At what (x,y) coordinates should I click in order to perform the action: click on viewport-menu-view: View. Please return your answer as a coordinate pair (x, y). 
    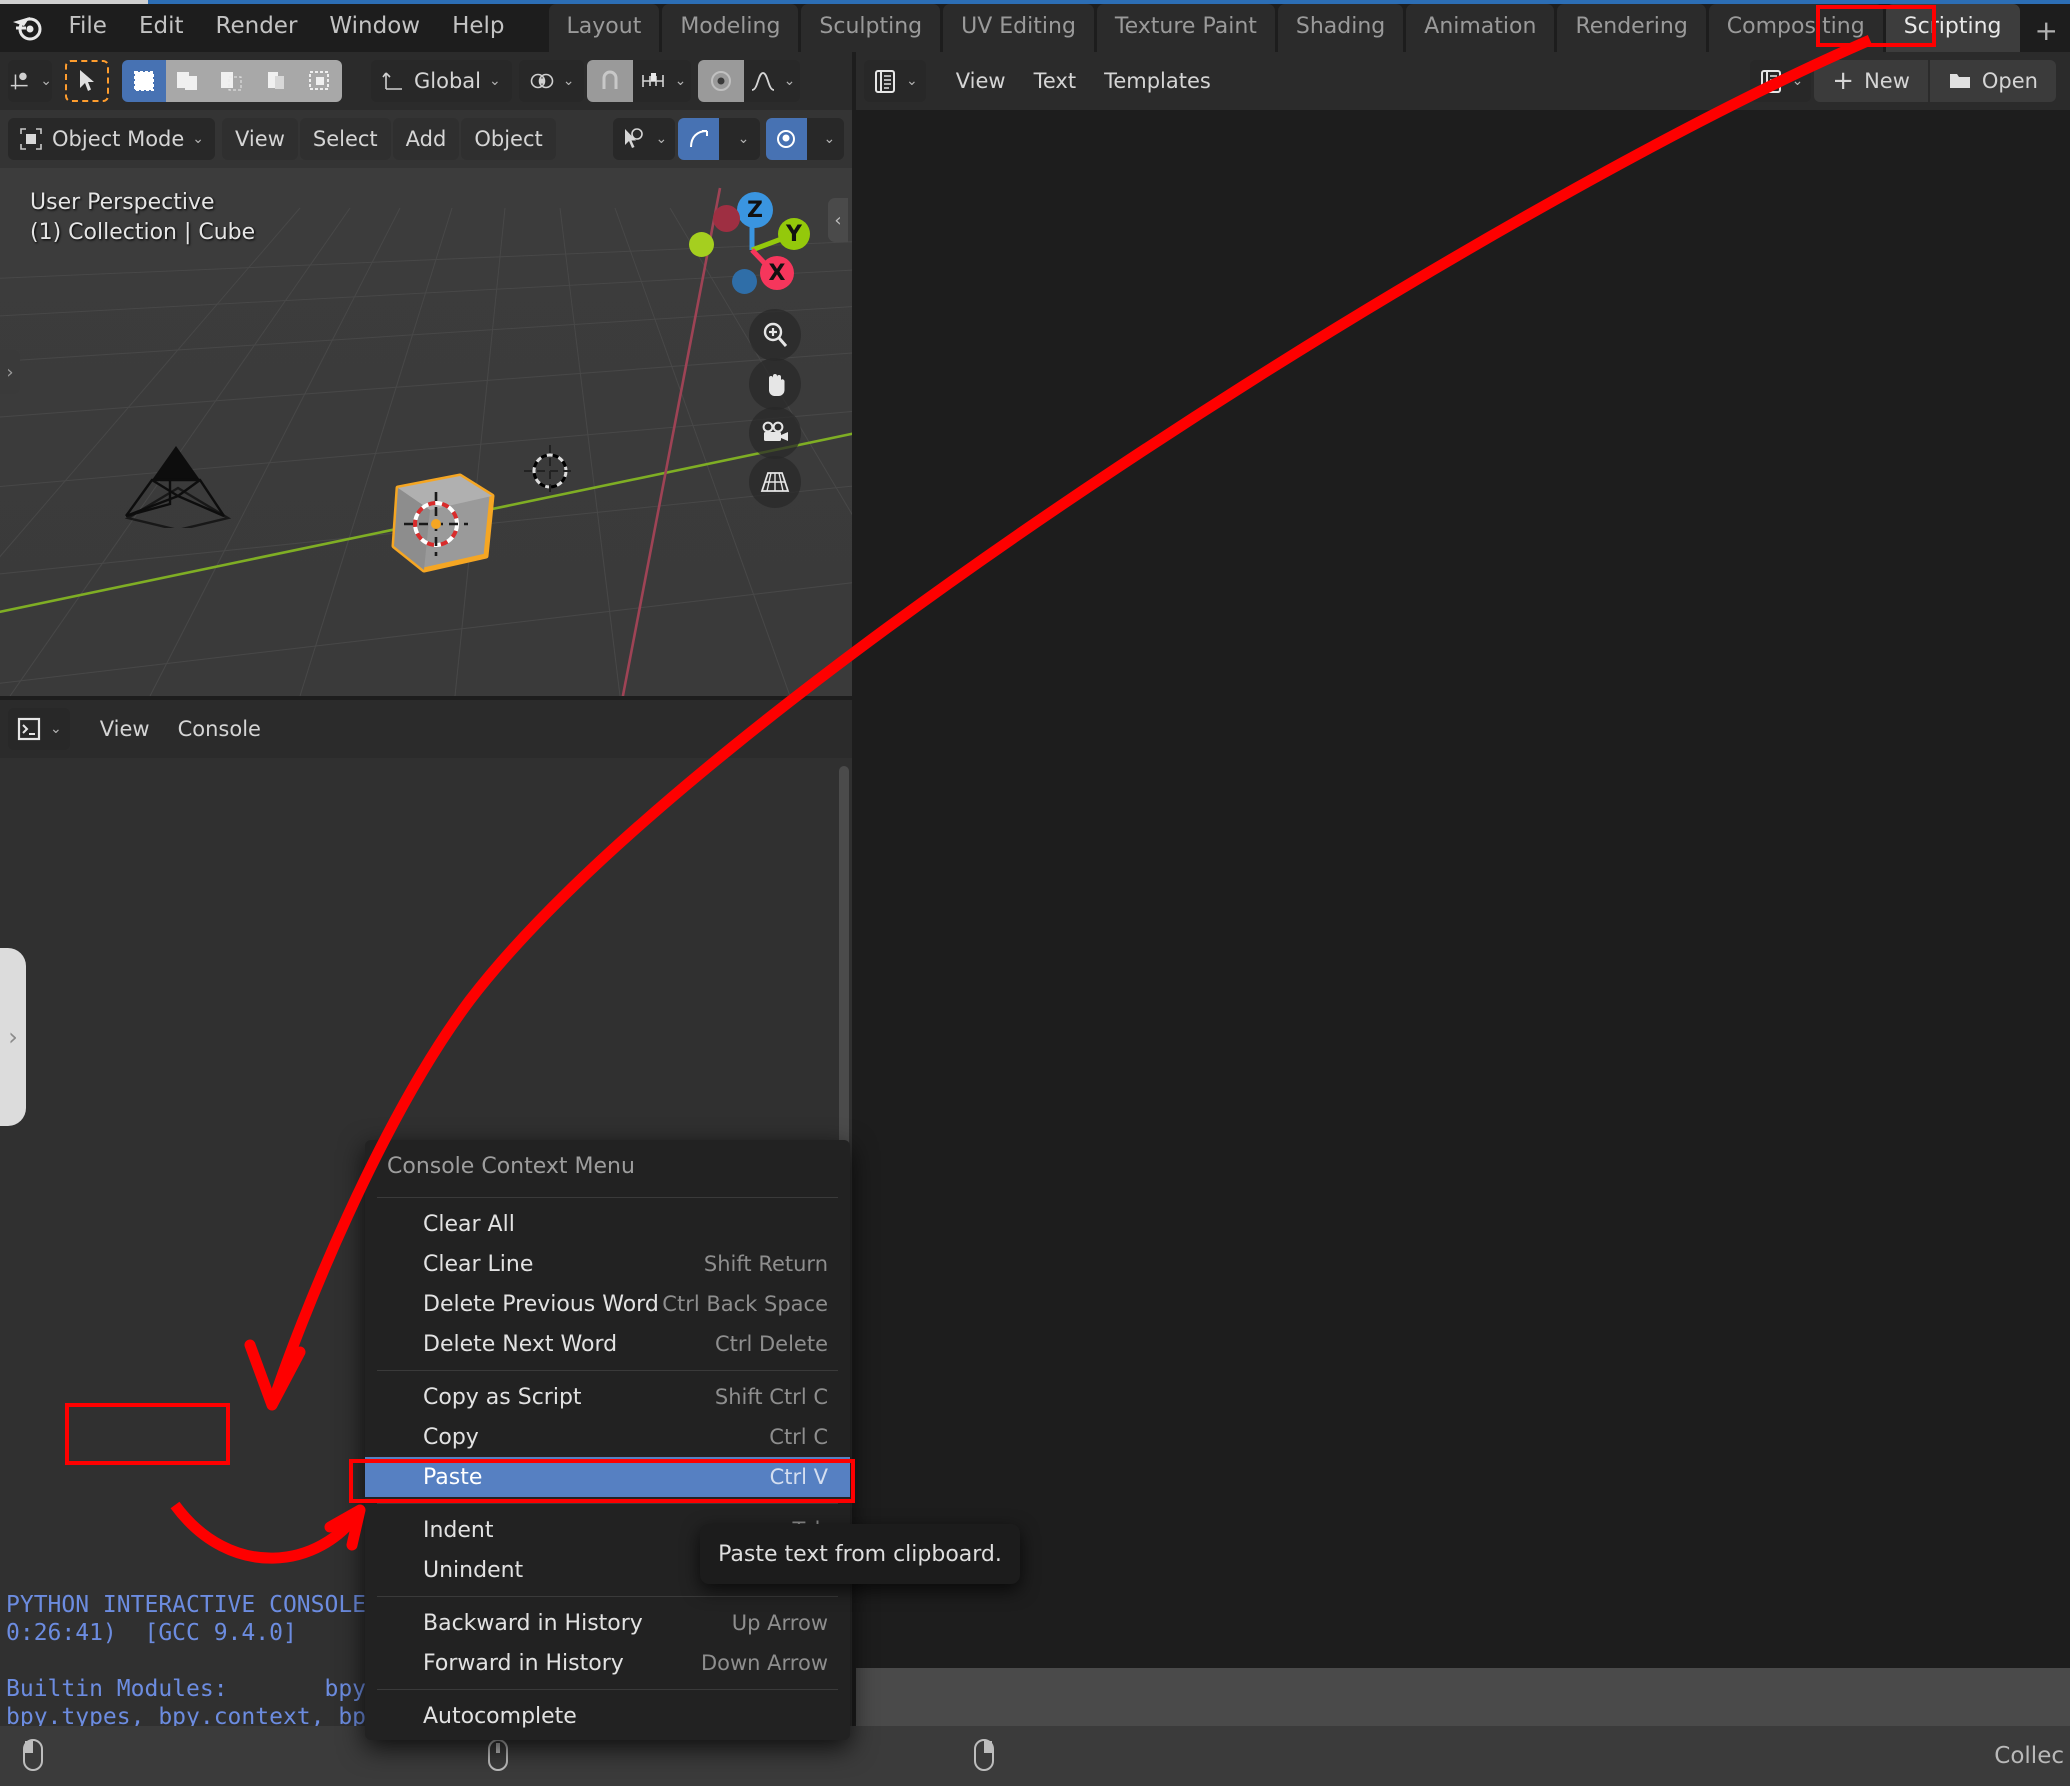
    Looking at the image, I should click on (260, 139).